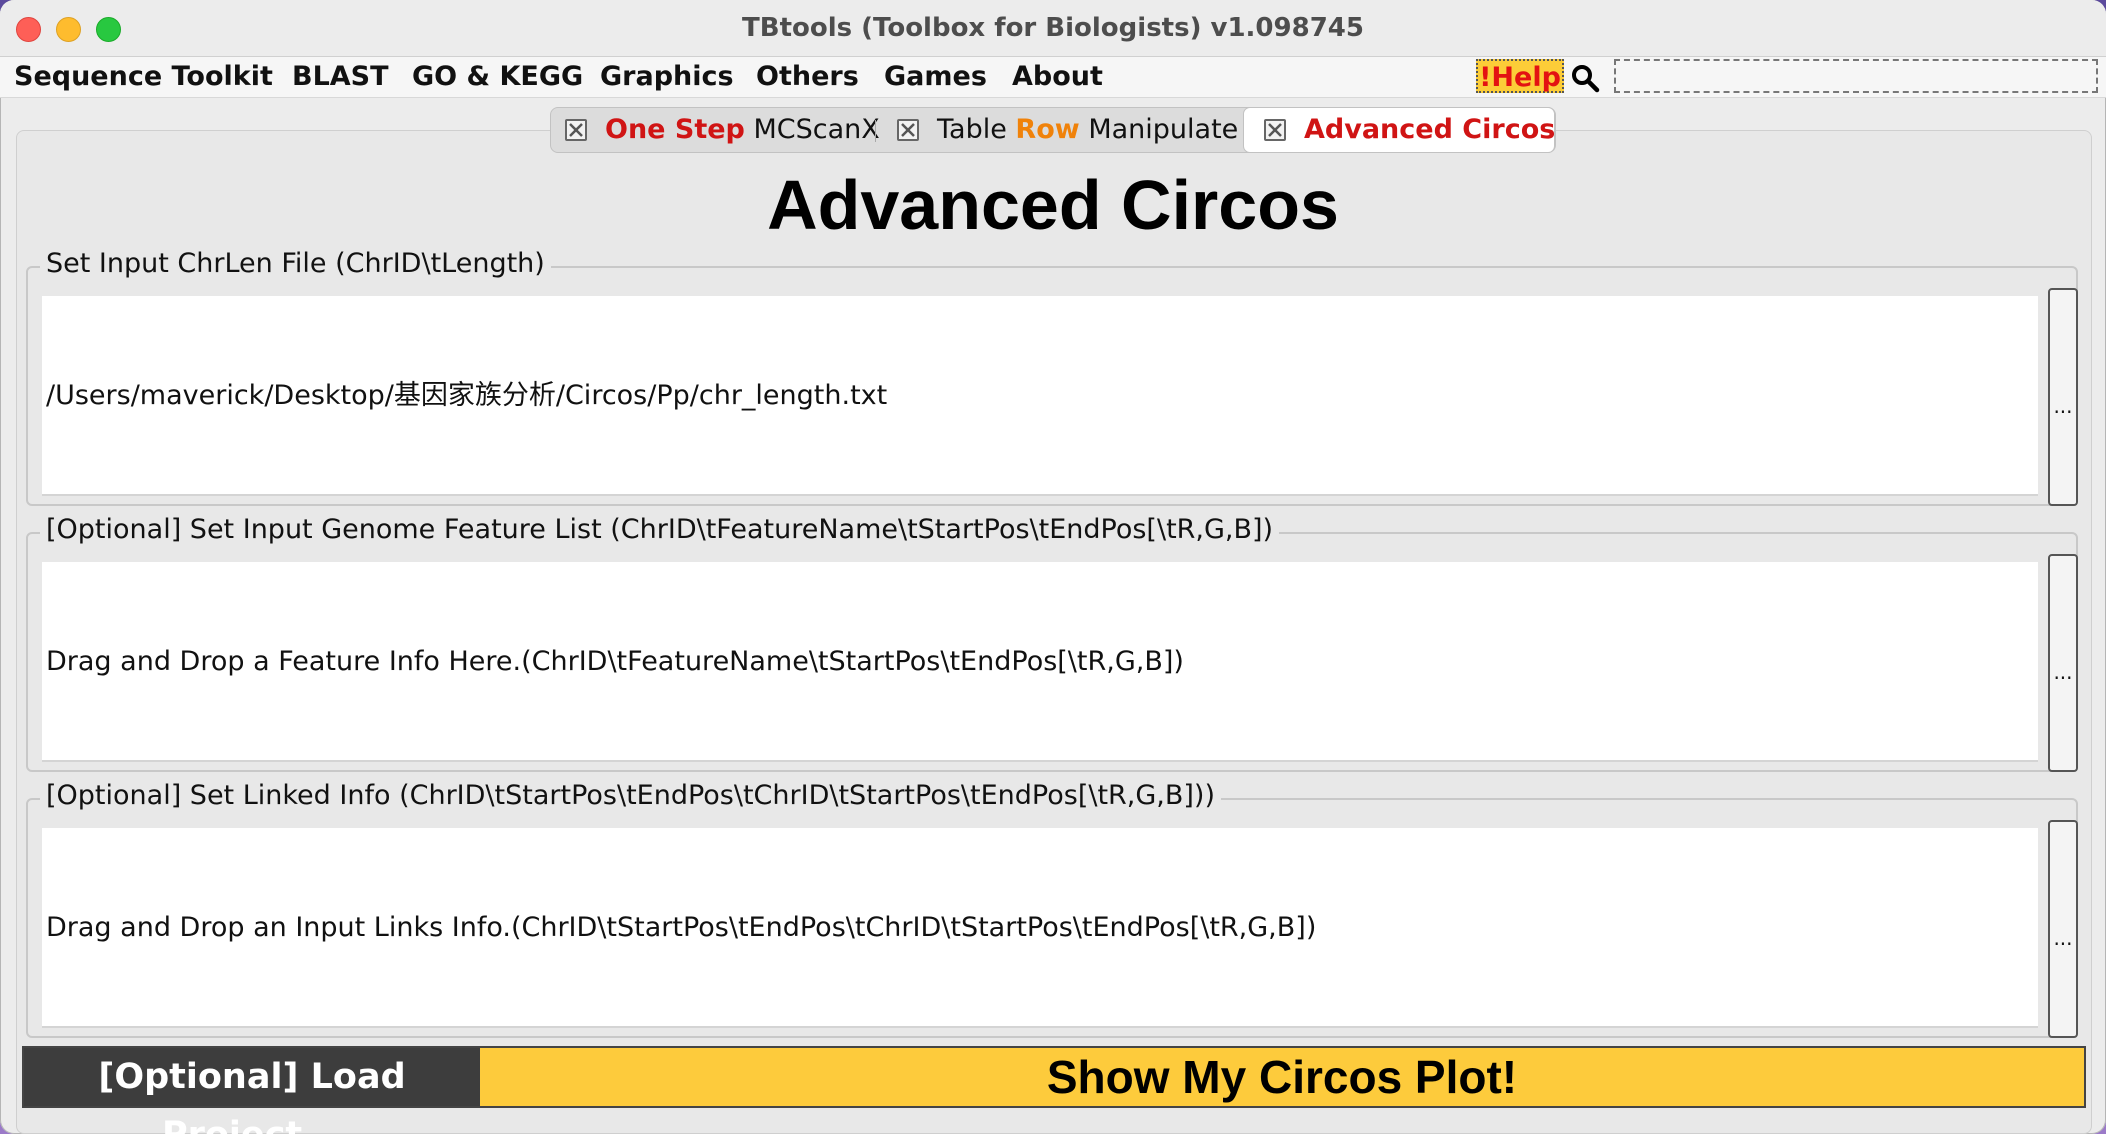  What do you see at coordinates (807, 77) in the screenshot?
I see `menu-others: Others` at bounding box center [807, 77].